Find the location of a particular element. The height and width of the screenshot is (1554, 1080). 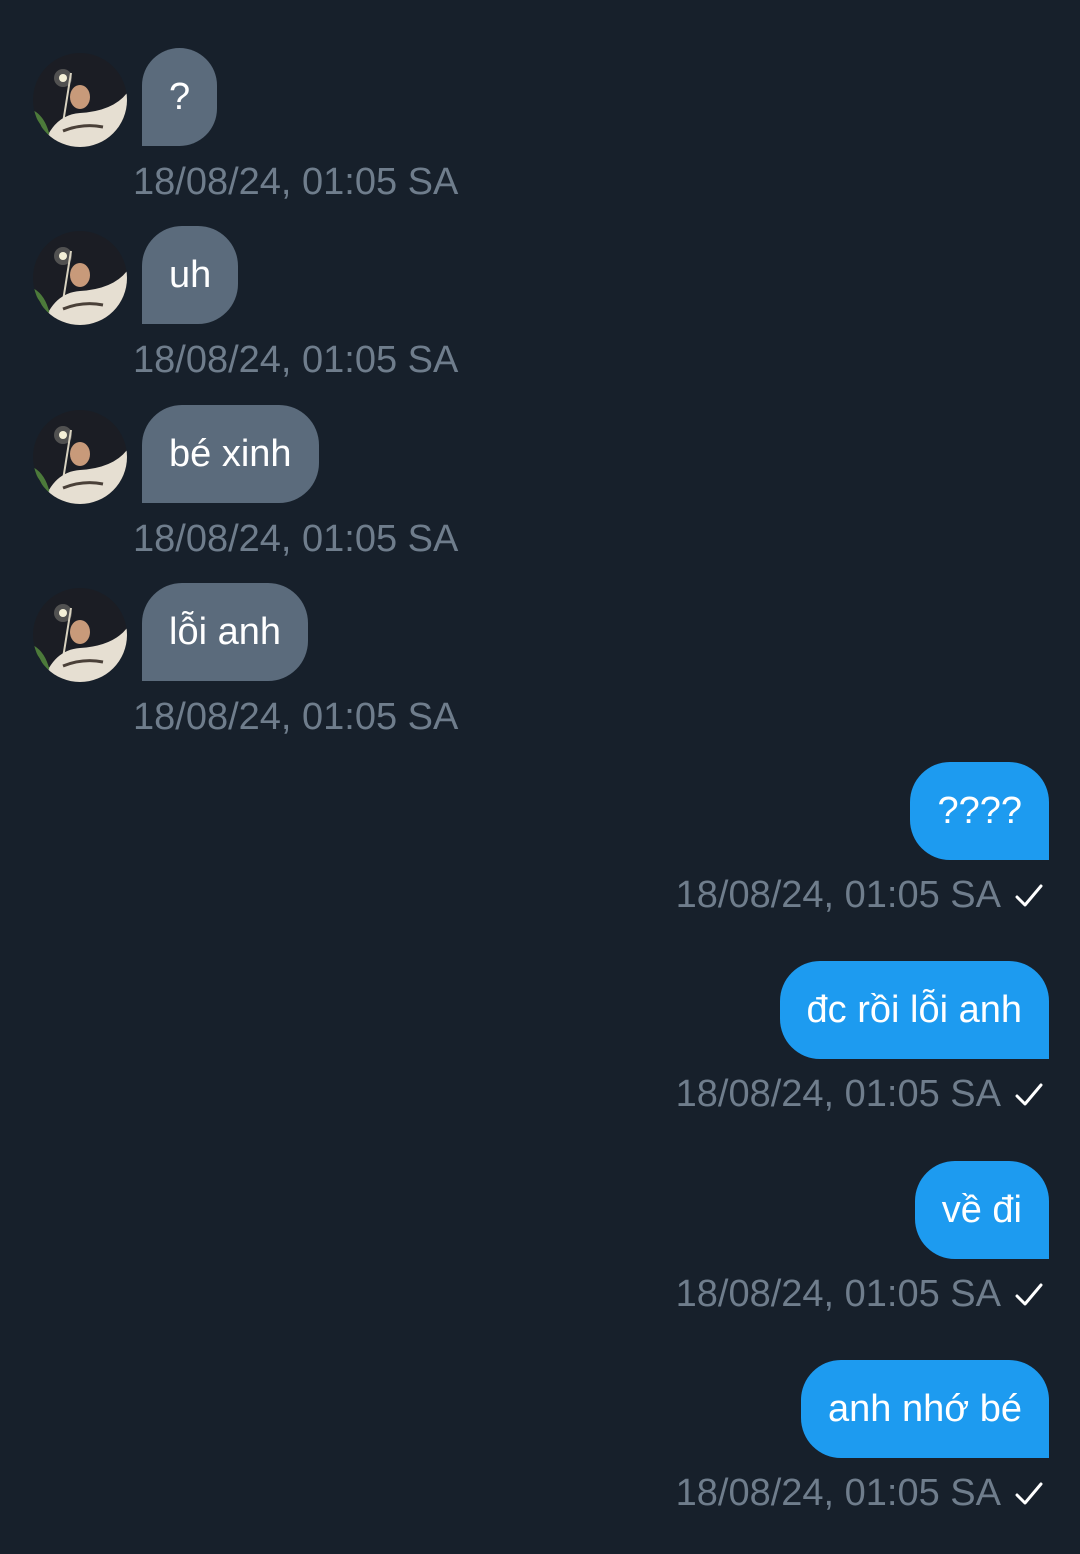

message-bubble: ???? is located at coordinates (979, 811).